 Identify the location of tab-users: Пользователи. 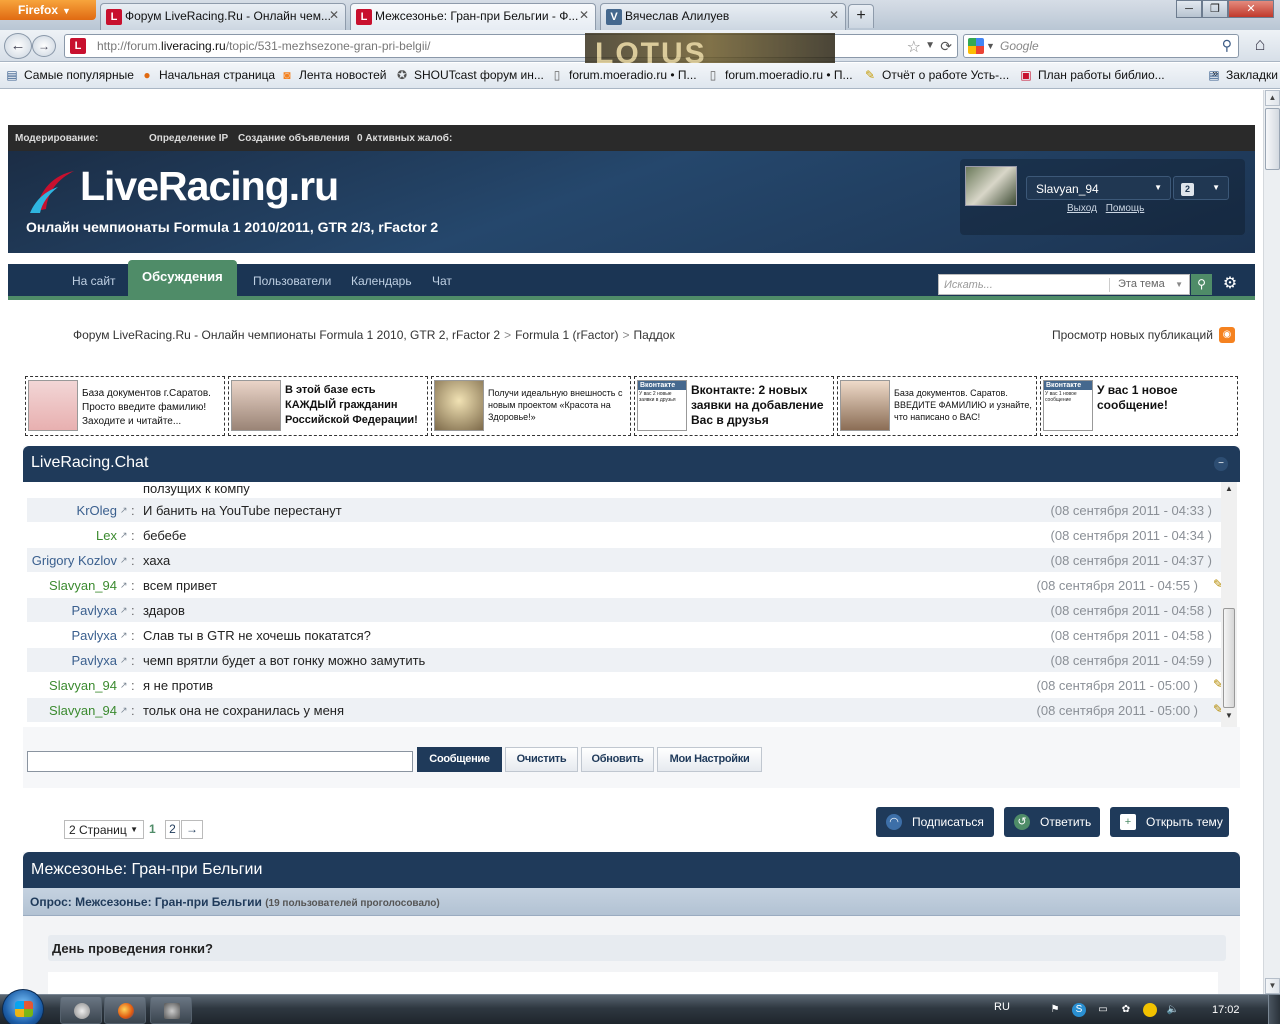
(292, 280).